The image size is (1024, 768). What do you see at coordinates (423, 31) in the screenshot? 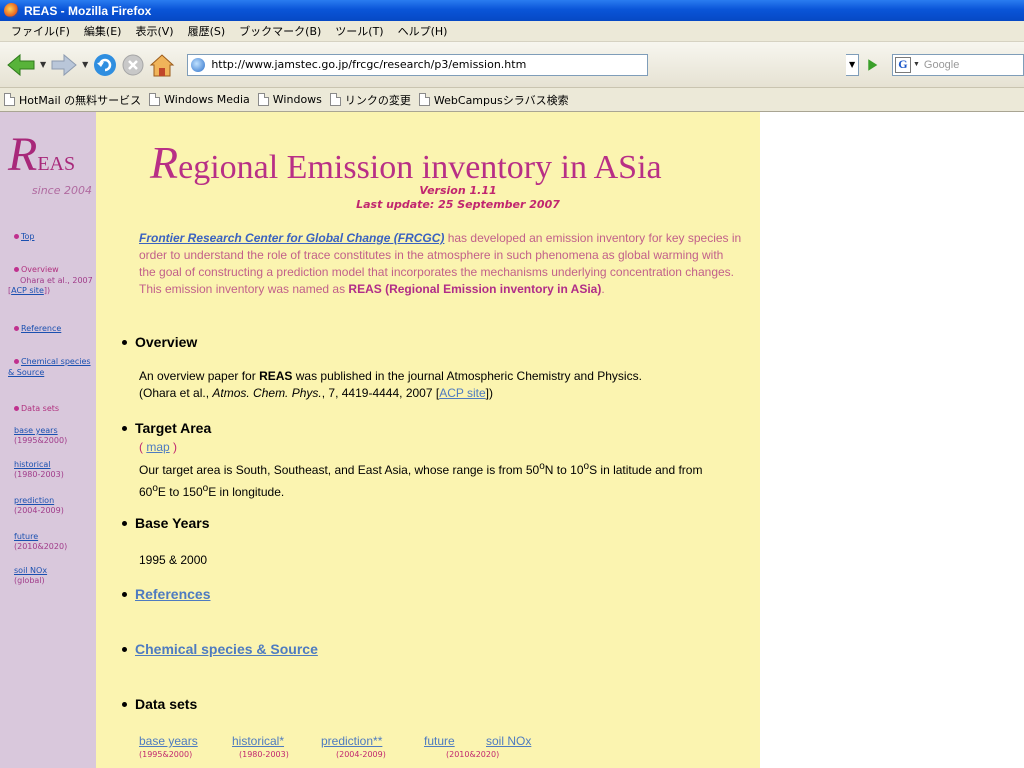
I see `menu-help: ヘルプ(H)` at bounding box center [423, 31].